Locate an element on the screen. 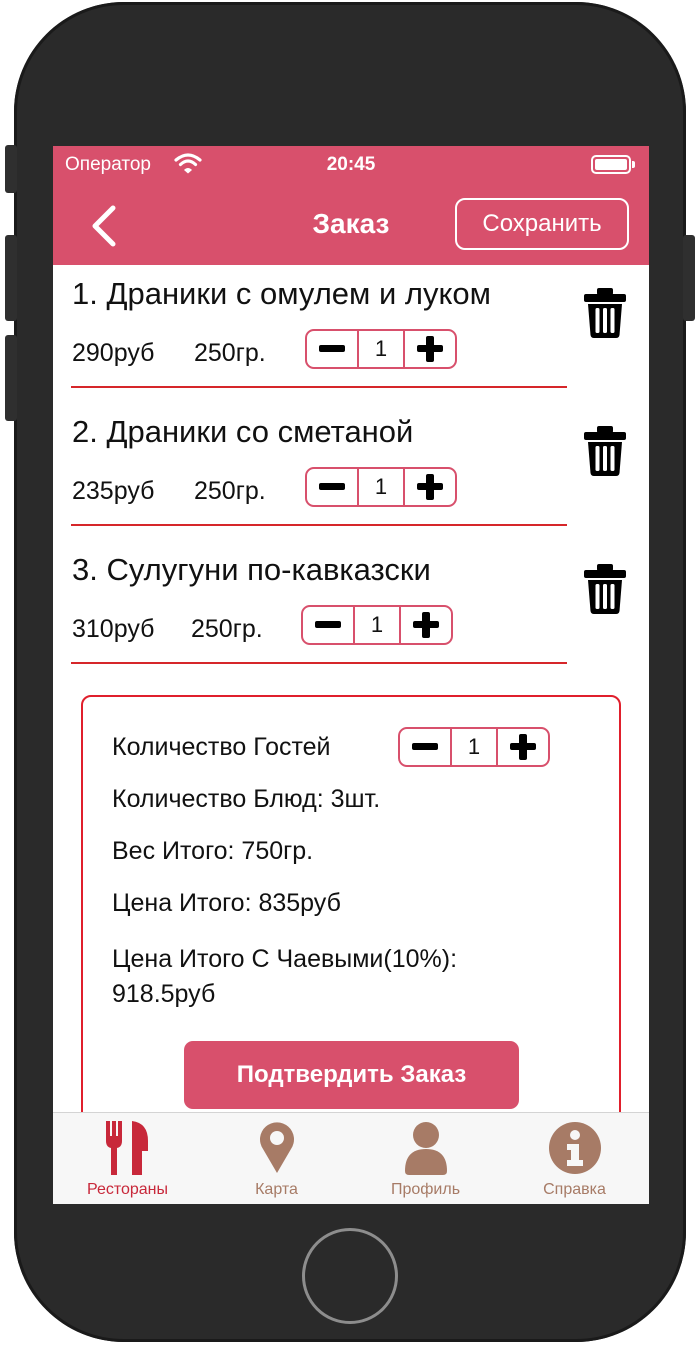  power-button is located at coordinates (689, 278).